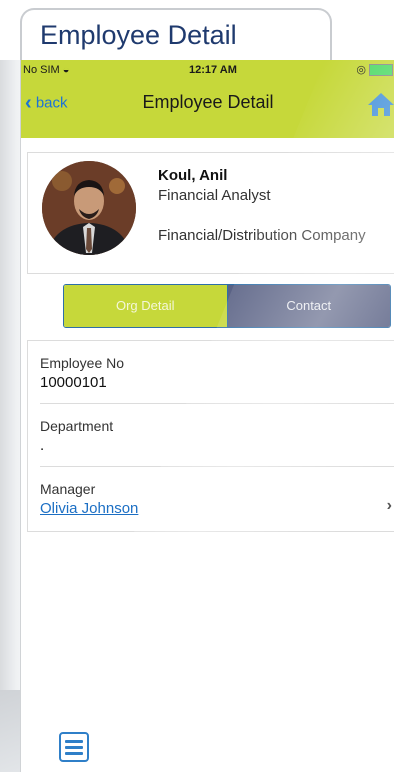 This screenshot has height=772, width=394. Describe the element at coordinates (28, 103) in the screenshot. I see `back-chevron-icon: ‹` at that location.